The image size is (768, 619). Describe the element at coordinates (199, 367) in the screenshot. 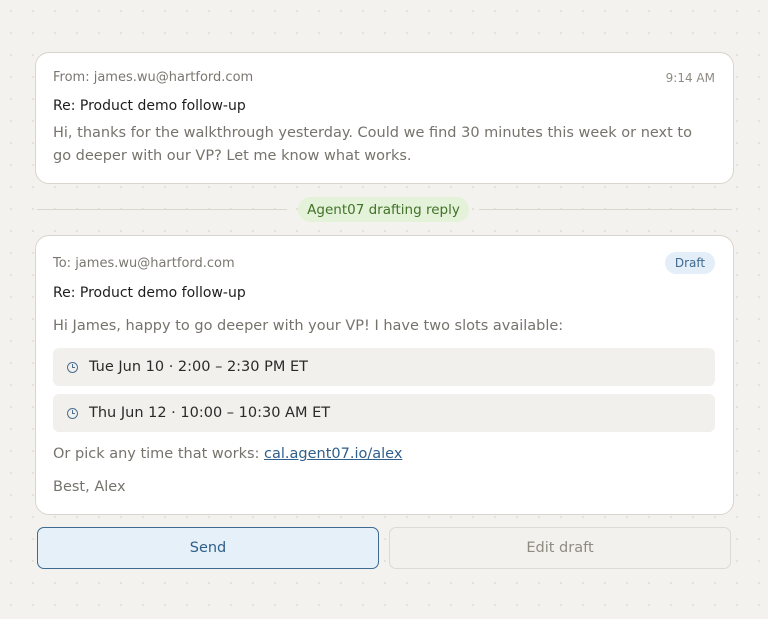

I see `time-slot-label: Tue Jun 10 · 2:00 – 2:30 PM ET` at that location.